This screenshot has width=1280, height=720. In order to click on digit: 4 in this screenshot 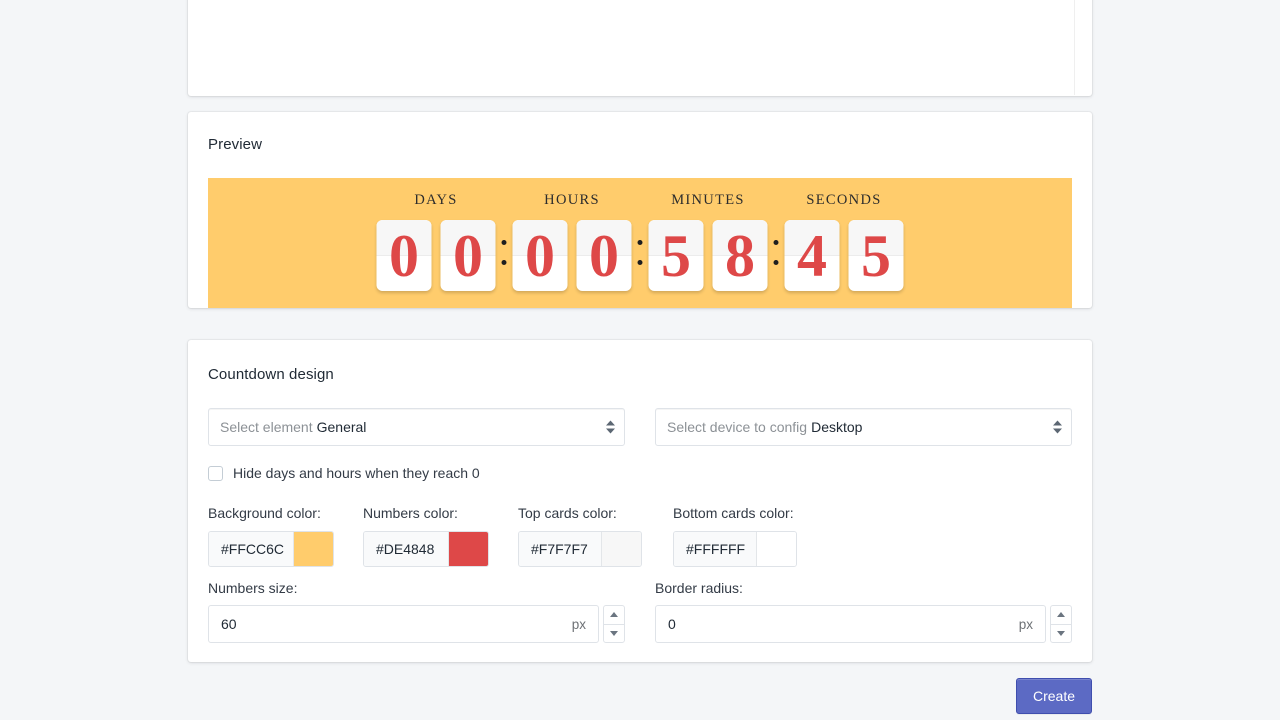, I will do `click(812, 255)`.